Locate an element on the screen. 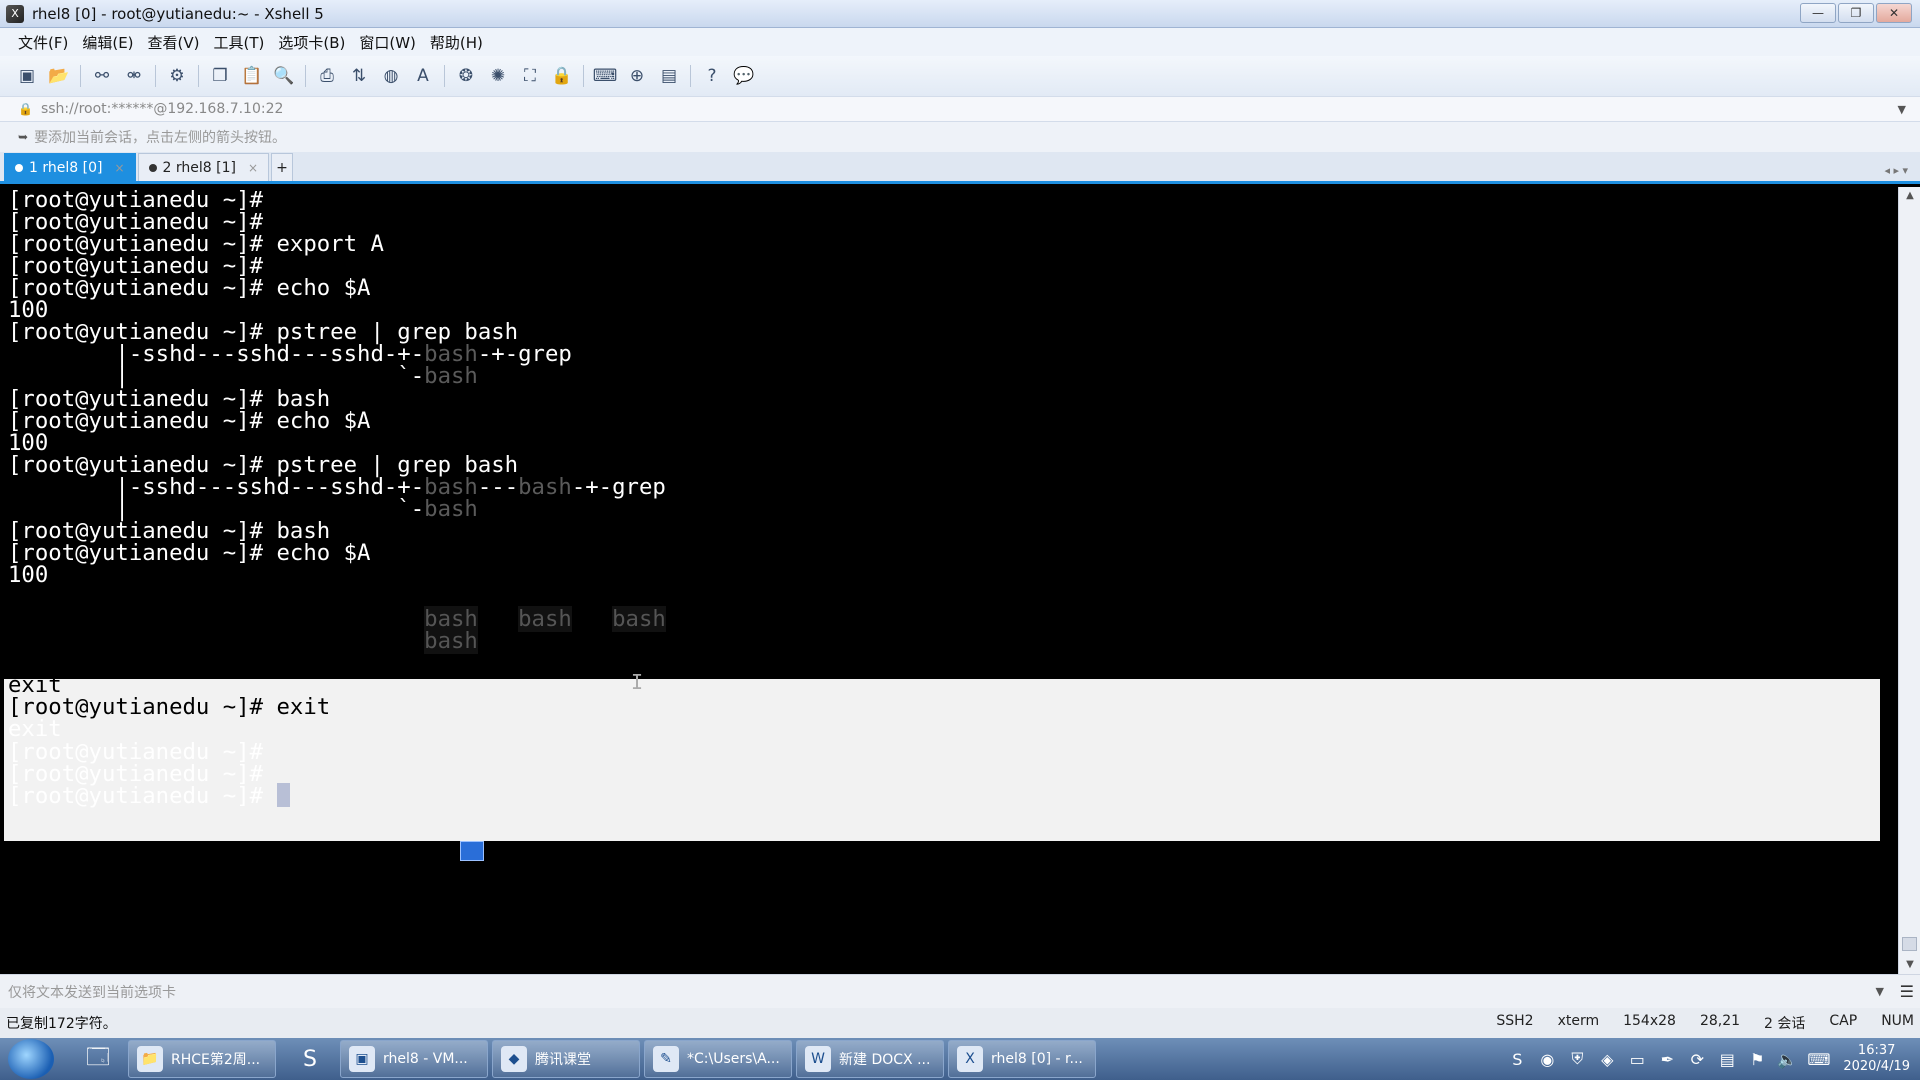  compose-input: 仅将文本发送到当前选项卡 is located at coordinates (92, 992).